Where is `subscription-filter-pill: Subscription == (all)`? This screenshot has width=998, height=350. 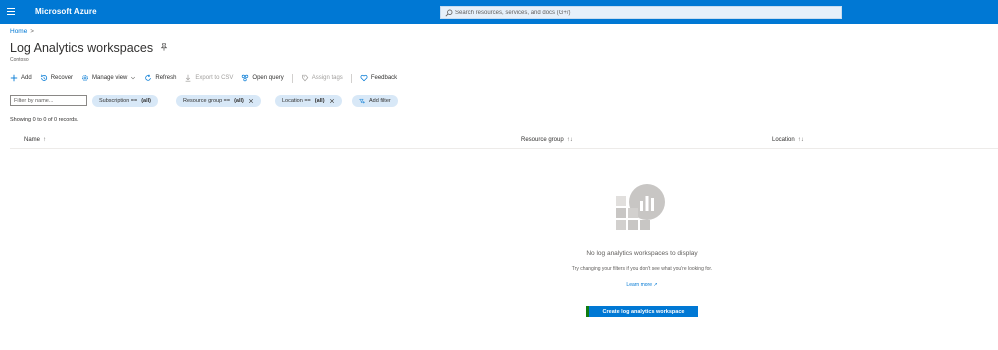
subscription-filter-pill: Subscription == (all) is located at coordinates (125, 101).